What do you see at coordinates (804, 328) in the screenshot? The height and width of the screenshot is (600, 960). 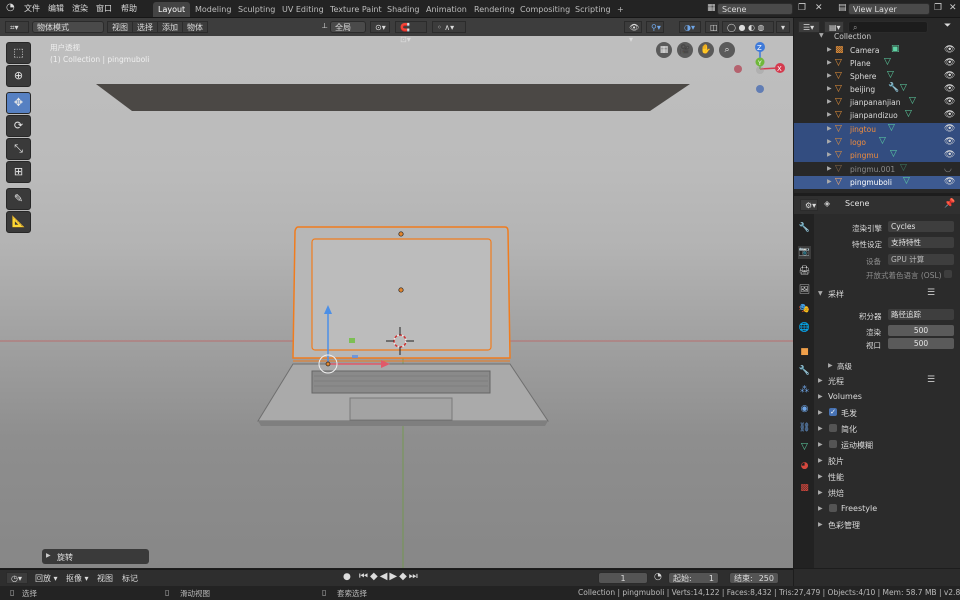 I see `world-tab-icon: 🌐` at bounding box center [804, 328].